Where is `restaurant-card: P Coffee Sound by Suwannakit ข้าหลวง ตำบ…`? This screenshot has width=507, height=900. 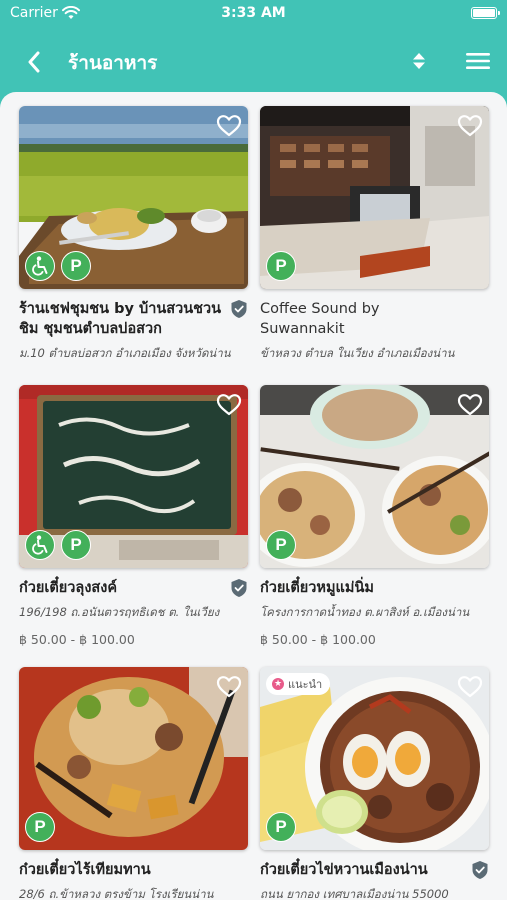 restaurant-card: P Coffee Sound by Suwannakit ข้าหลวง ตำบ… is located at coordinates (374, 233).